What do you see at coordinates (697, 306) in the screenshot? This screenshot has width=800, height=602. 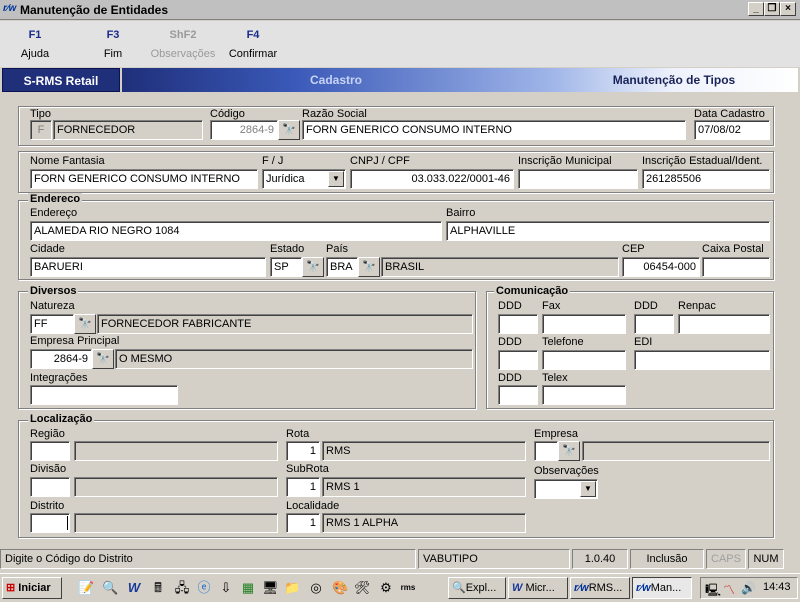 I see `renpac-label: Renpac` at bounding box center [697, 306].